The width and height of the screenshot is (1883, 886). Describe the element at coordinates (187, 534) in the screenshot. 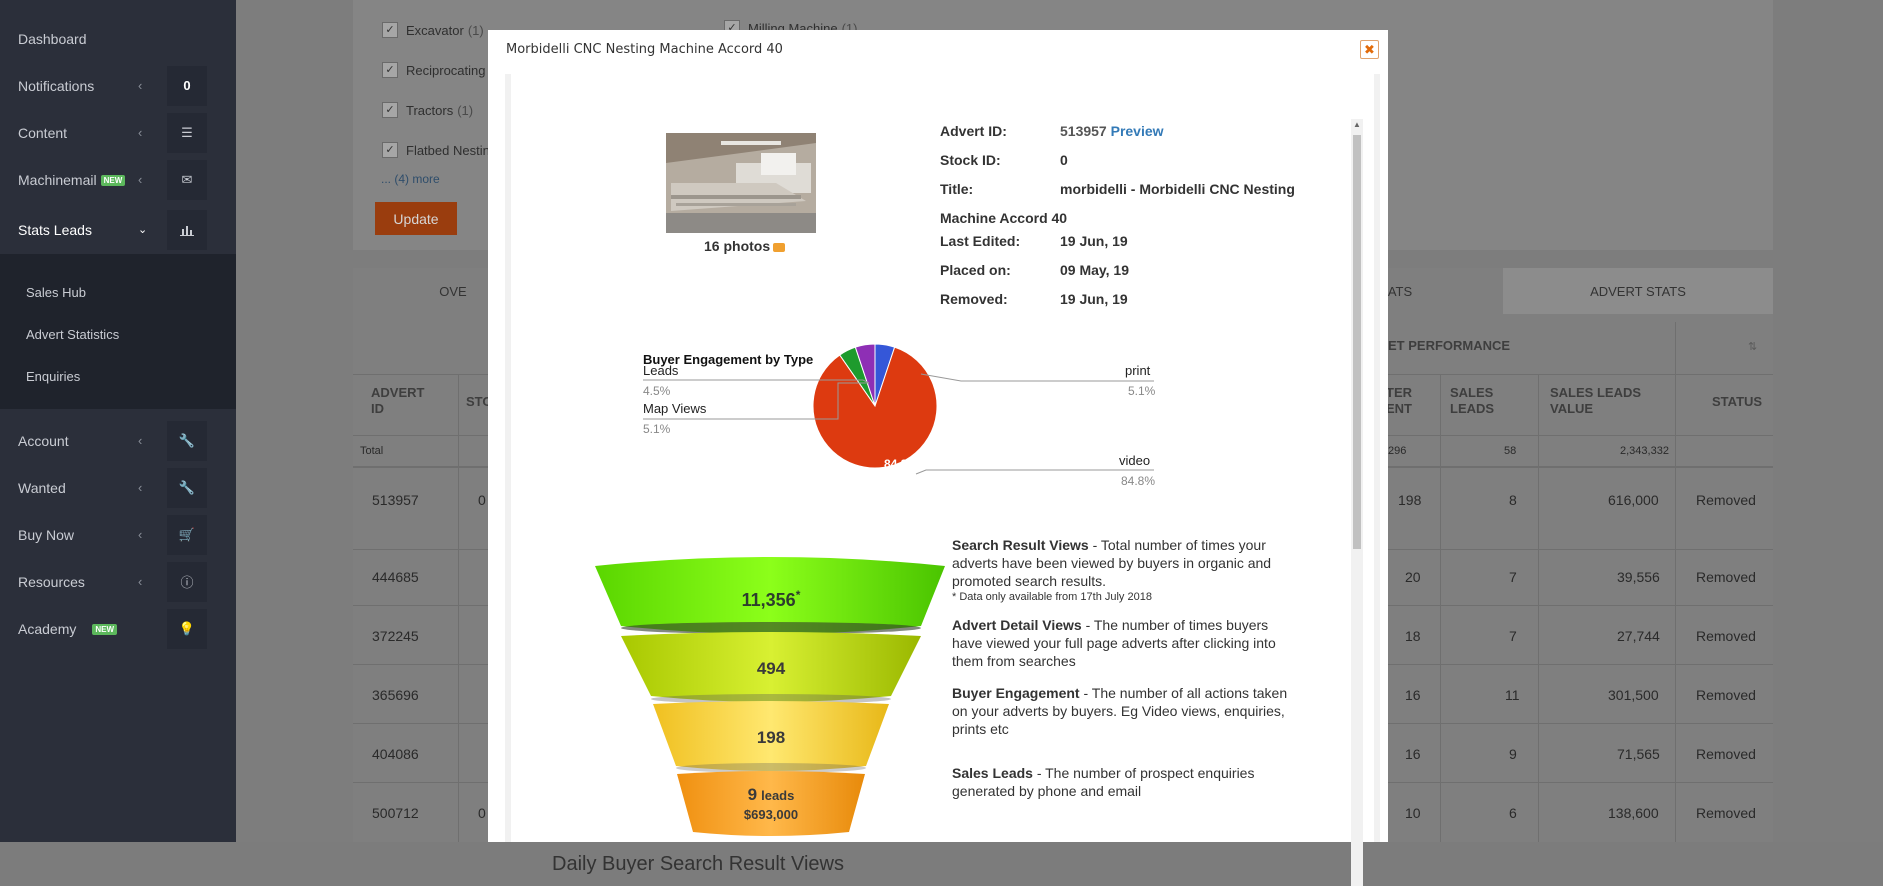

I see `cart-icon: 🛒` at that location.